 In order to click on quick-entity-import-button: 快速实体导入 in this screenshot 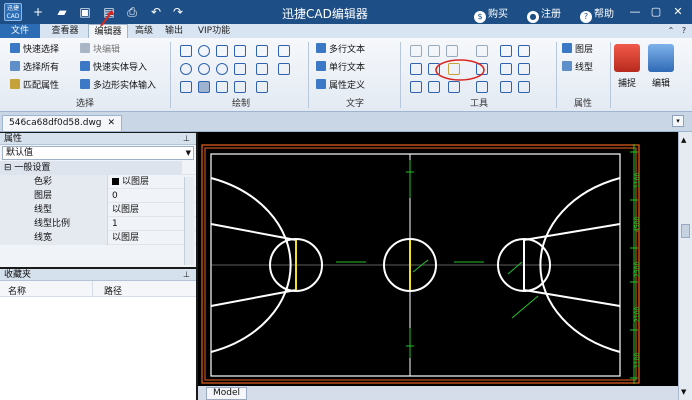, I will do `click(113, 68)`.